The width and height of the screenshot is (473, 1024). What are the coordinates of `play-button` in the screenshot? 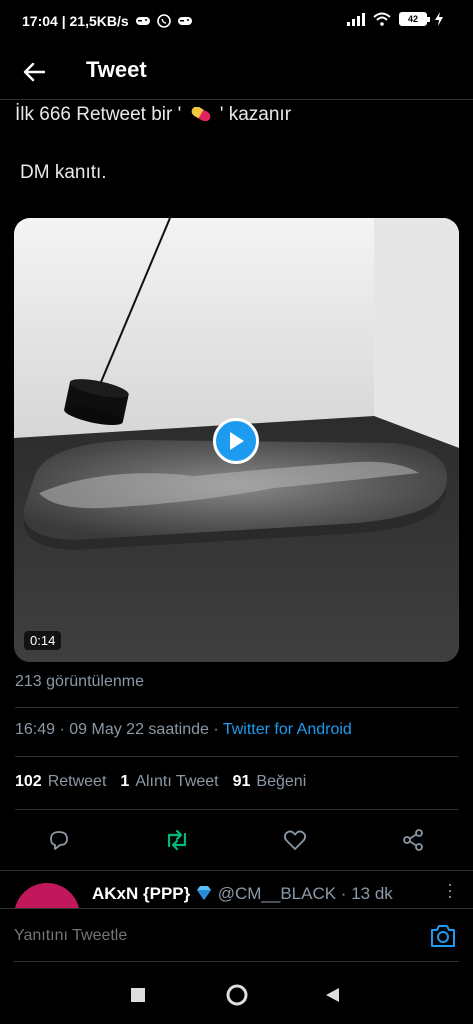 It's located at (236, 441).